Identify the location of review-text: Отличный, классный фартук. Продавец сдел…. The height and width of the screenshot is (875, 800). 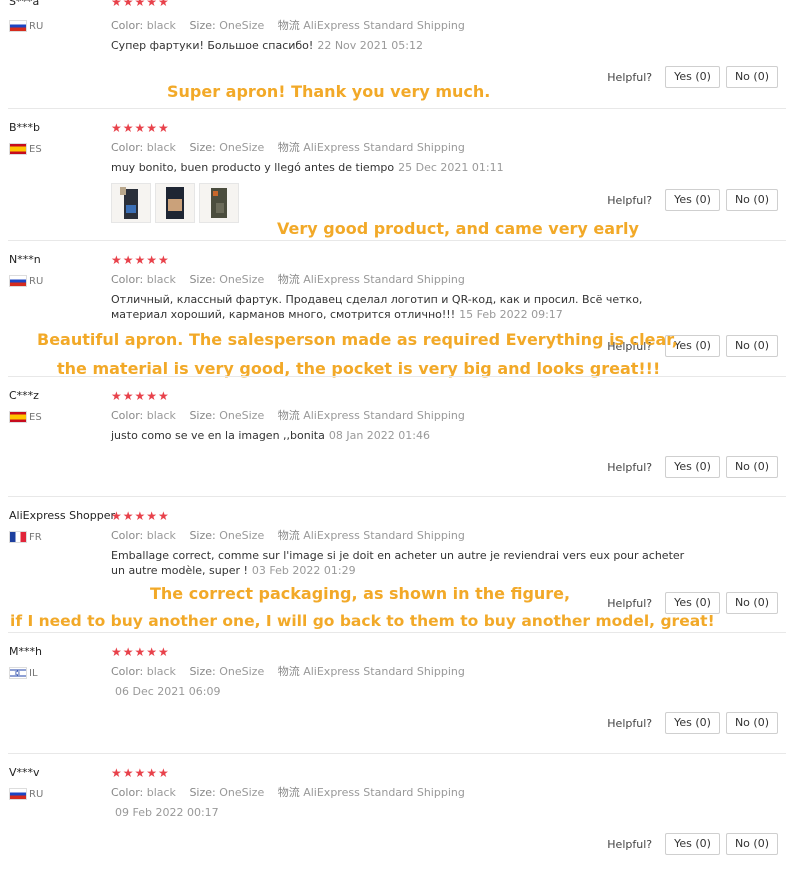
(406, 307).